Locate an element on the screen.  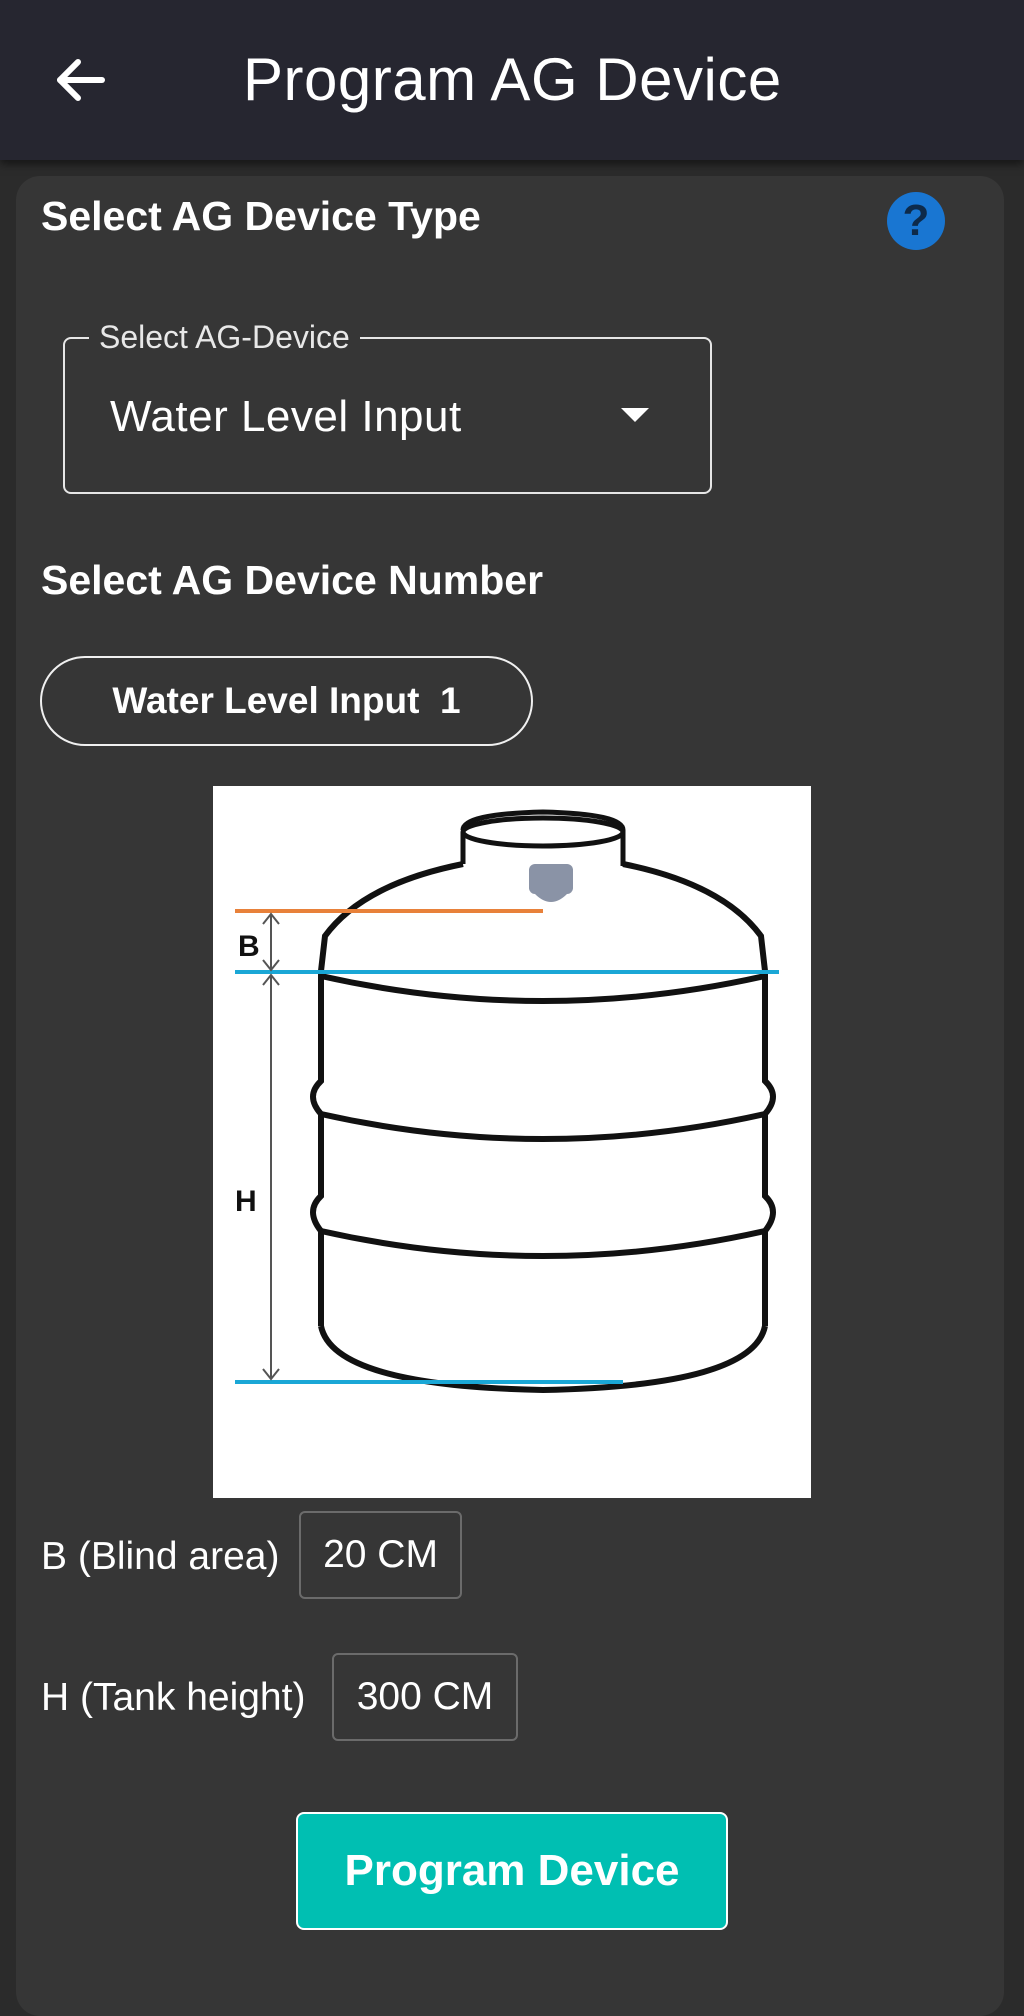
program-device-button: Program Device is located at coordinates (512, 1871).